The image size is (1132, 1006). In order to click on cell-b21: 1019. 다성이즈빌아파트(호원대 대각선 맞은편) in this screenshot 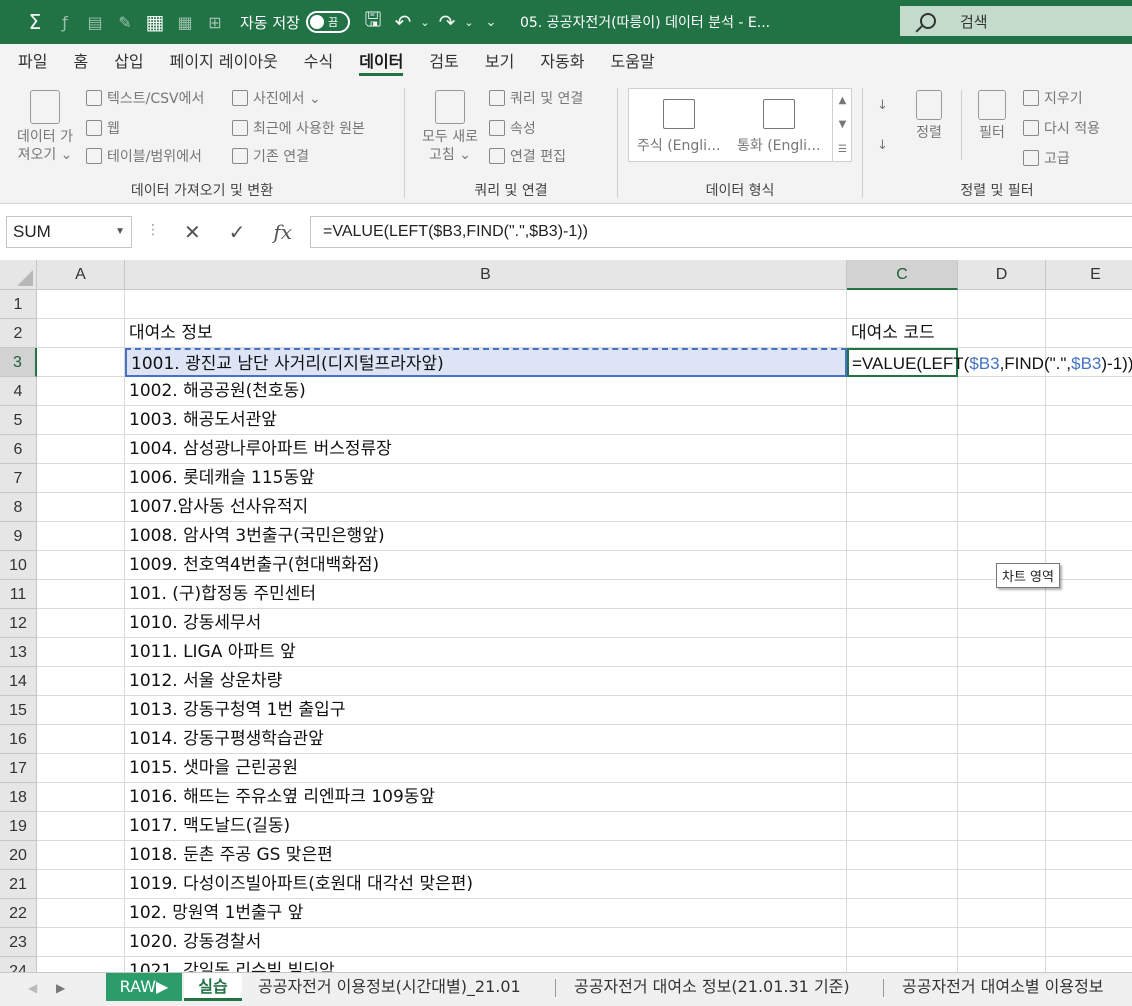, I will do `click(486, 884)`.